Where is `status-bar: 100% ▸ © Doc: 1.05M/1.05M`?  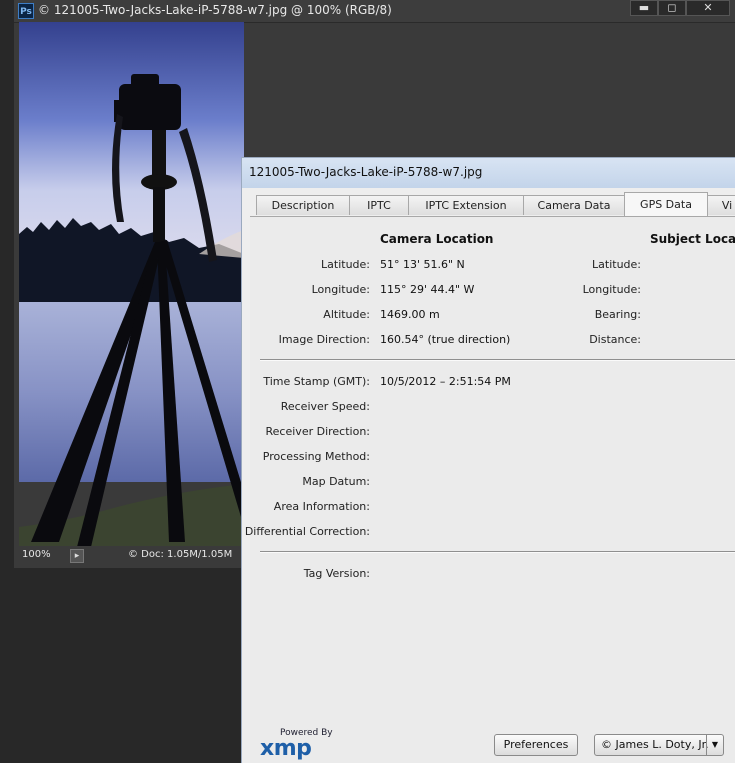 status-bar: 100% ▸ © Doc: 1.05M/1.05M is located at coordinates (129, 557).